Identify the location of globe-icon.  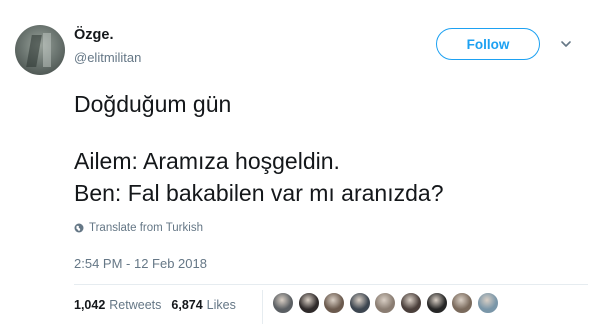
(79, 228).